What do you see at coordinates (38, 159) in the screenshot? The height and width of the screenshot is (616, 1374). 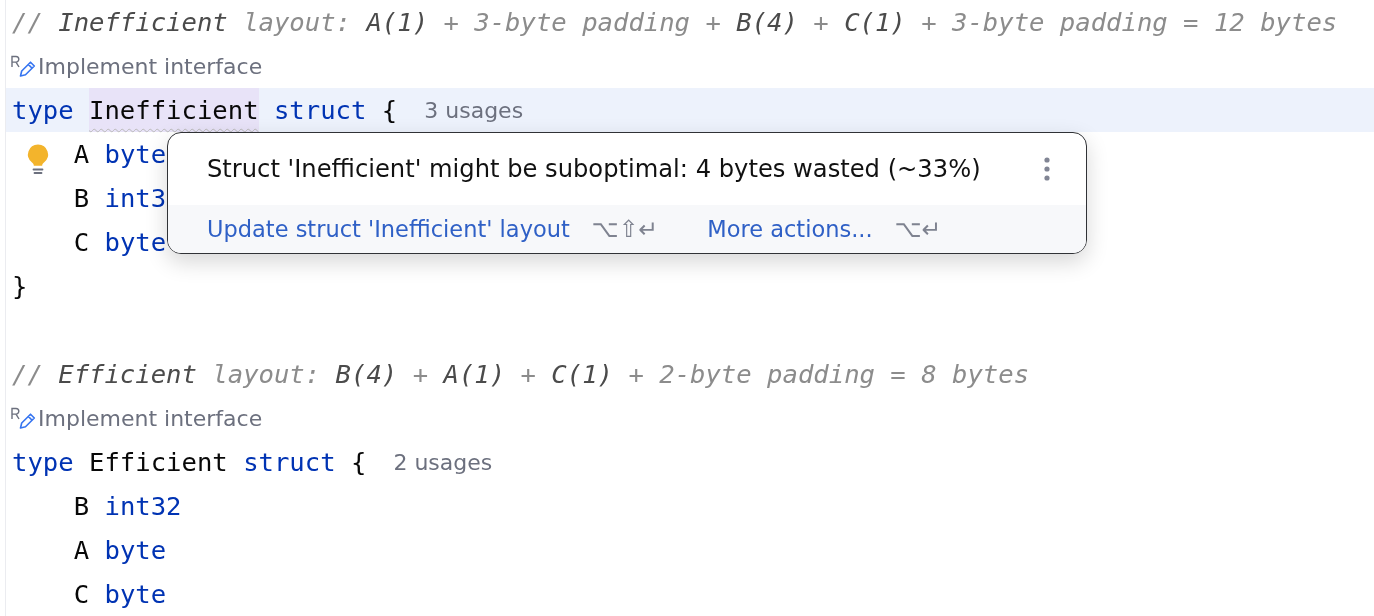 I see `lightbulb-icon` at bounding box center [38, 159].